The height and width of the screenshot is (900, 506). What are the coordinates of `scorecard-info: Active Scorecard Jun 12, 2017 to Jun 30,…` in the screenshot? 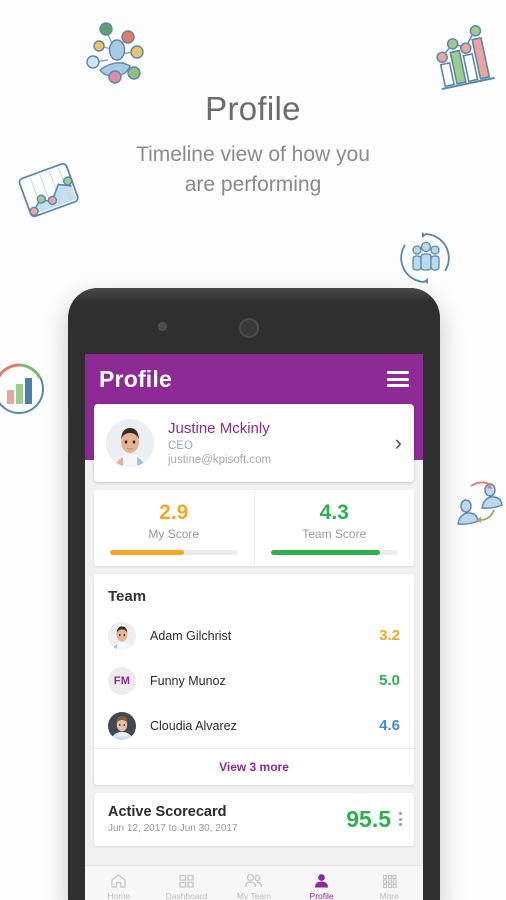 It's located at (227, 819).